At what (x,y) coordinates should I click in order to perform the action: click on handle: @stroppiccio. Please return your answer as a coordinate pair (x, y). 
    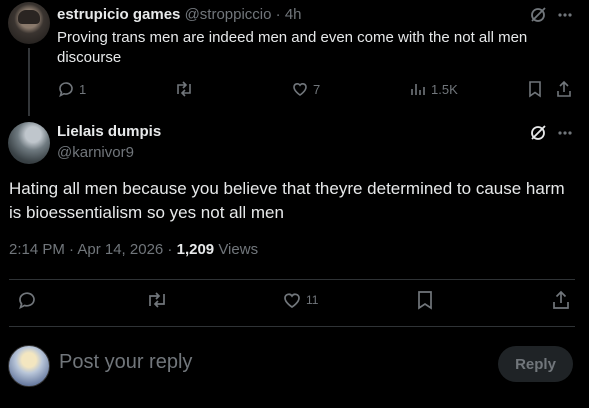
    Looking at the image, I should click on (228, 14).